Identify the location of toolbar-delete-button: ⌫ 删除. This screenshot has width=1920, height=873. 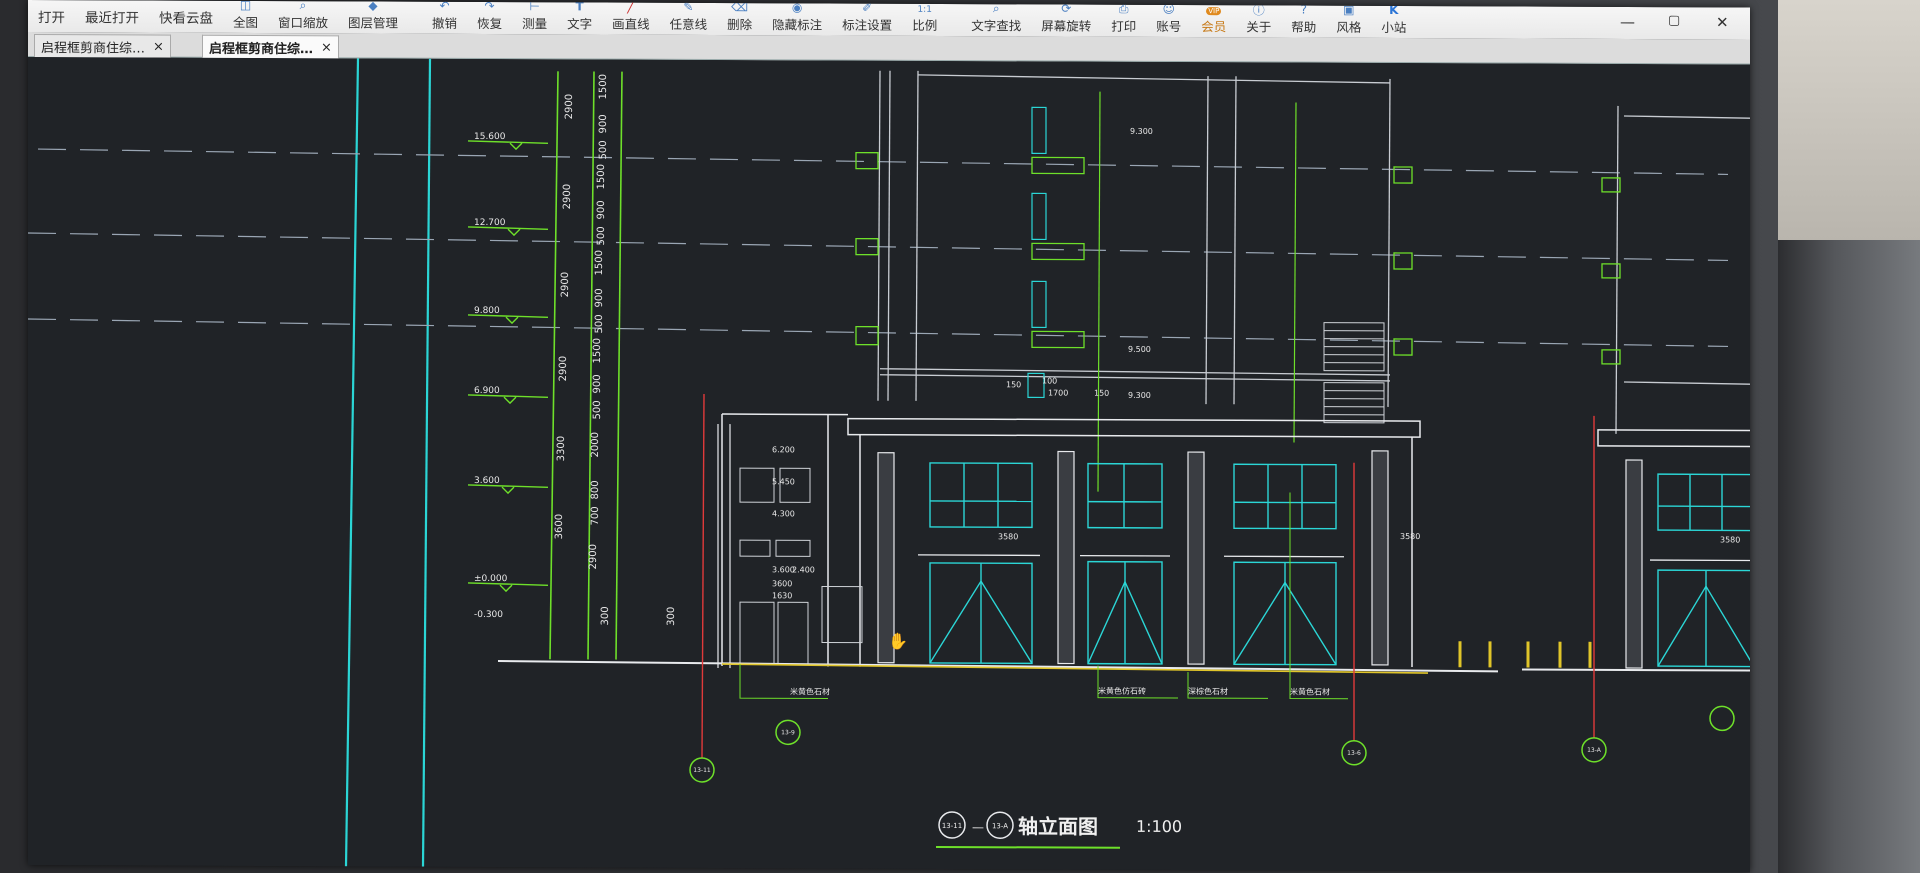
(739, 17).